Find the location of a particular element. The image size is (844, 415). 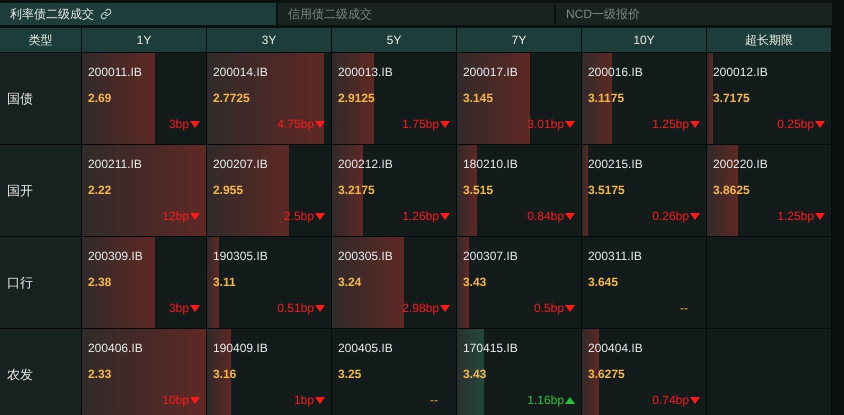

column-header: 7Y is located at coordinates (519, 40).